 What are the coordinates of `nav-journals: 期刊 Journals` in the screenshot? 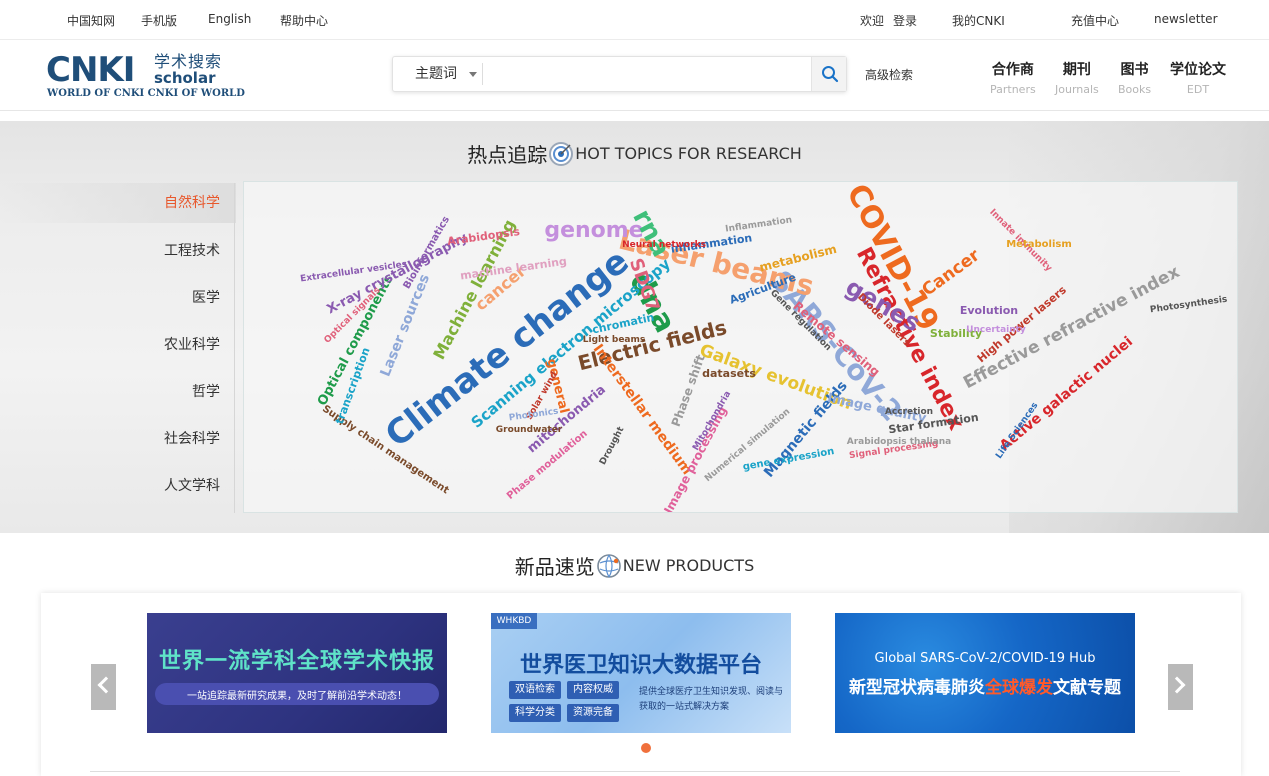 It's located at (1077, 77).